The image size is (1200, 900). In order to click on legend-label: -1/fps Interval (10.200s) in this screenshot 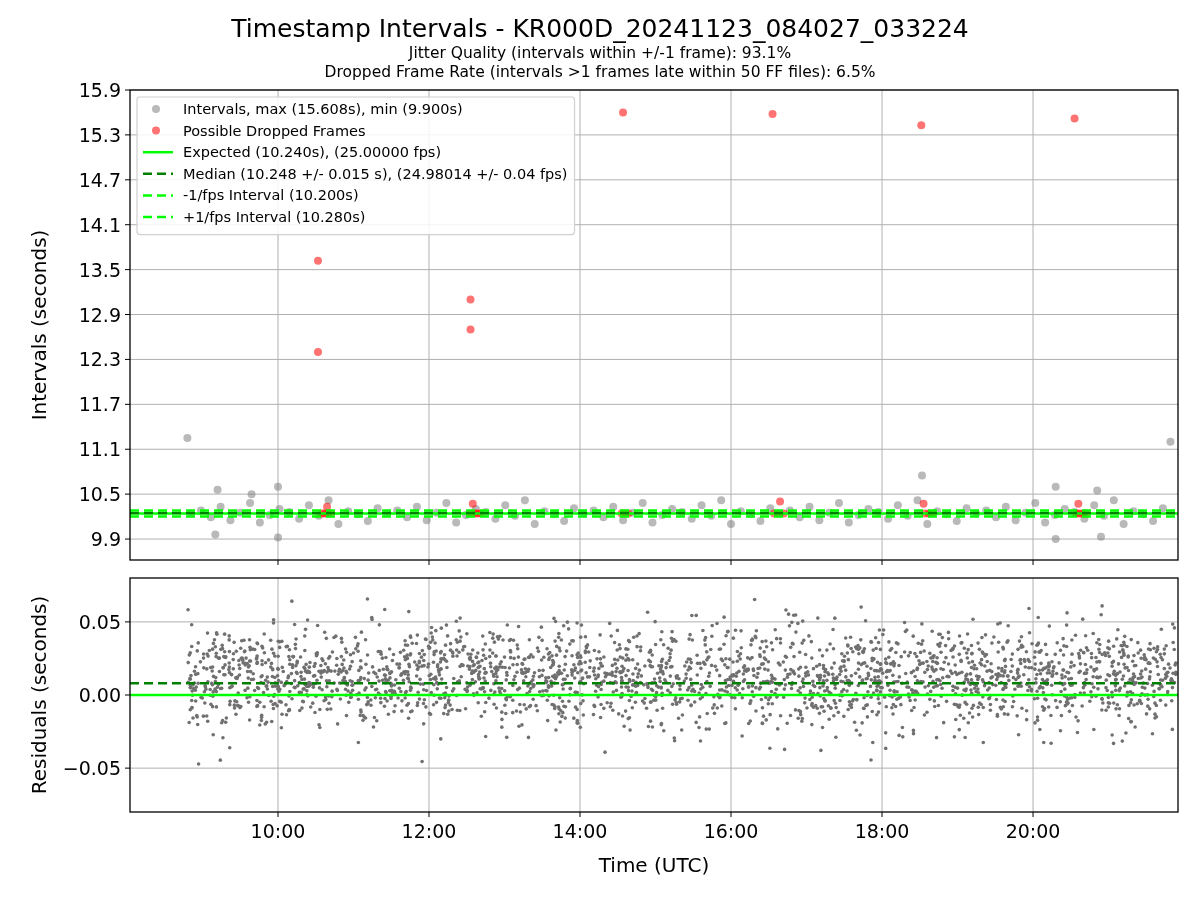, I will do `click(271, 195)`.